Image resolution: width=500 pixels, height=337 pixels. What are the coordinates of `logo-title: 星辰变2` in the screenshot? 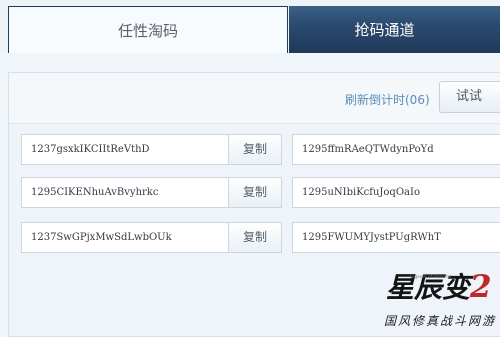 It's located at (439, 286).